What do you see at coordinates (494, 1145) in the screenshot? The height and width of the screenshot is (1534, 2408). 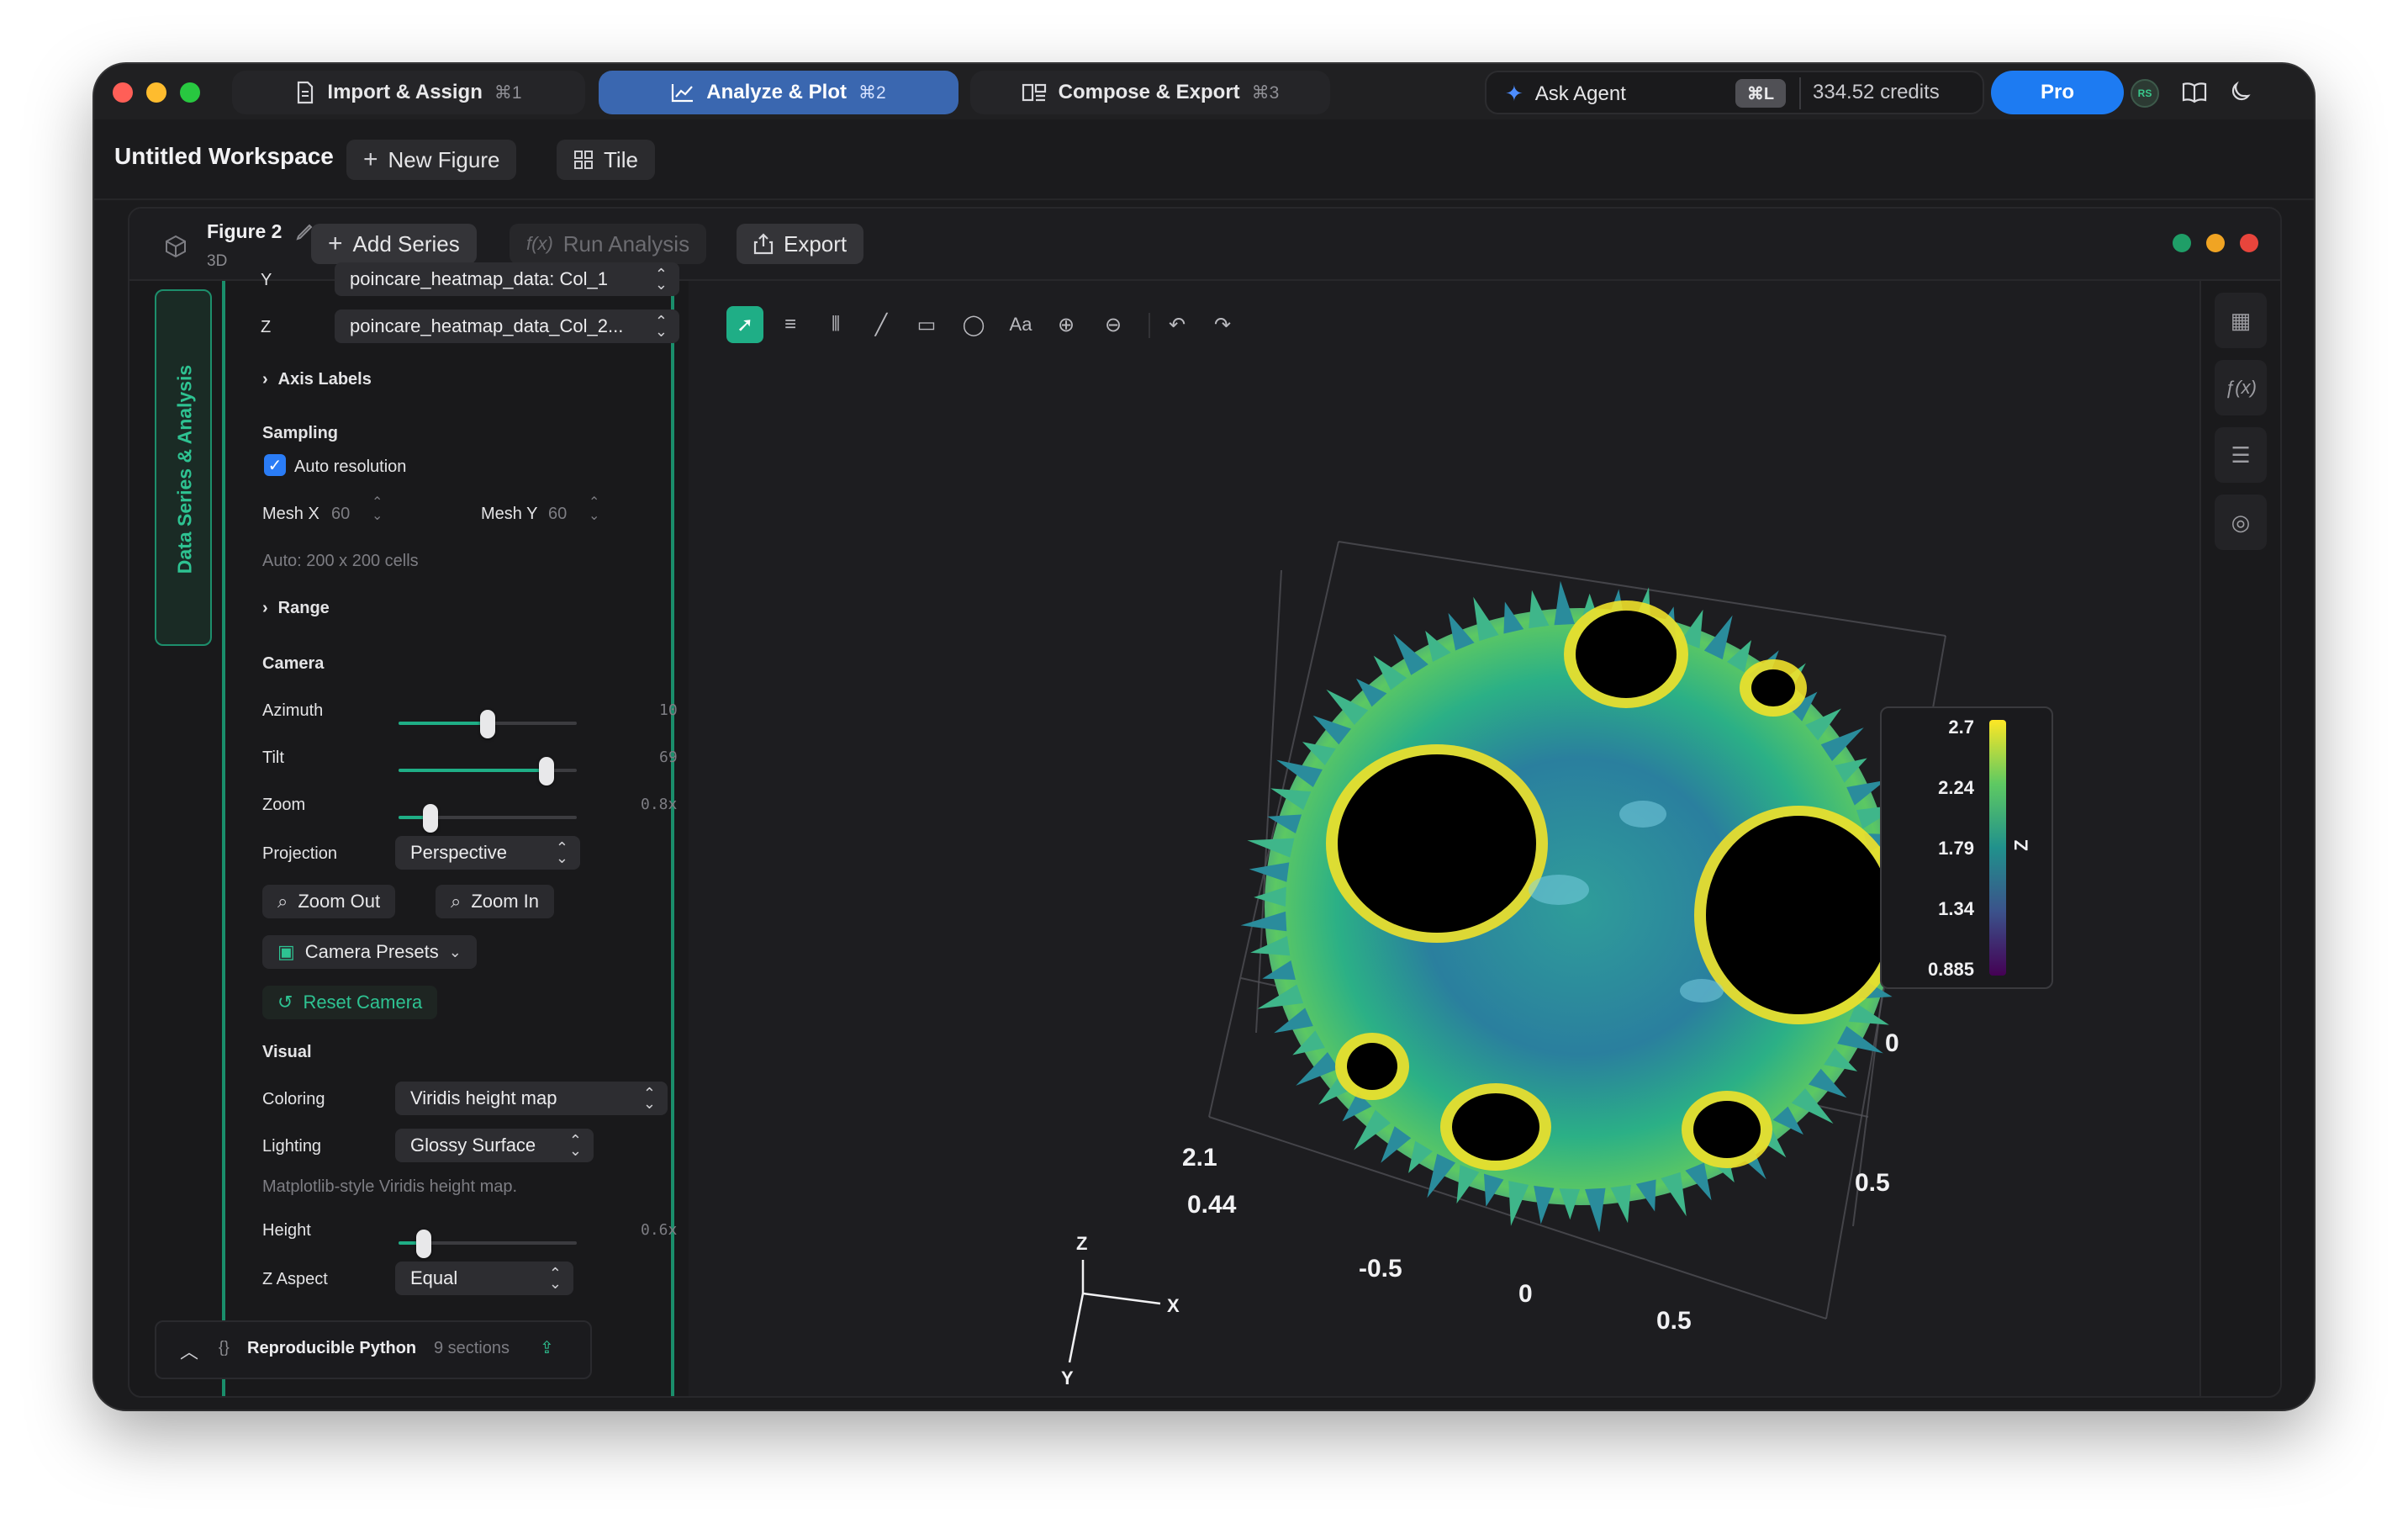 I see `lighting-select: Glossy Surface ⌃ ⌄` at bounding box center [494, 1145].